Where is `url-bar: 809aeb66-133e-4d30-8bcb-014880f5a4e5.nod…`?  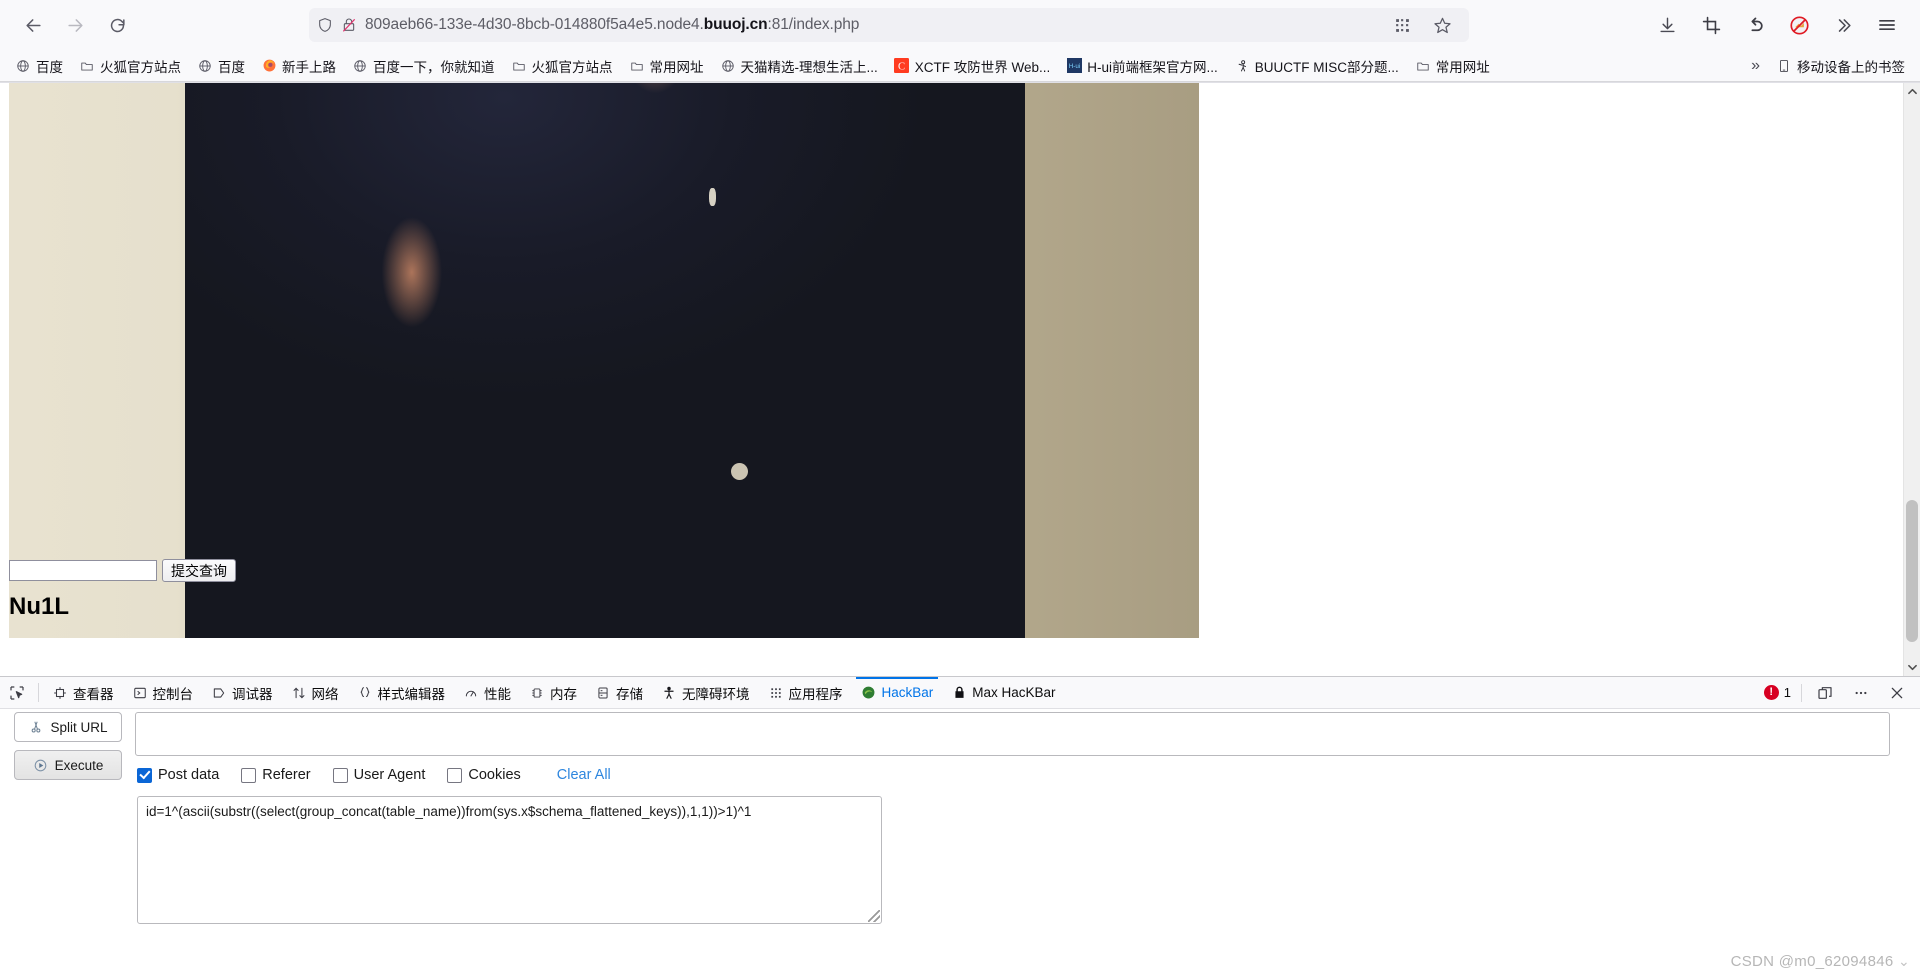
url-bar: 809aeb66-133e-4d30-8bcb-014880f5a4e5.nod… is located at coordinates (889, 25).